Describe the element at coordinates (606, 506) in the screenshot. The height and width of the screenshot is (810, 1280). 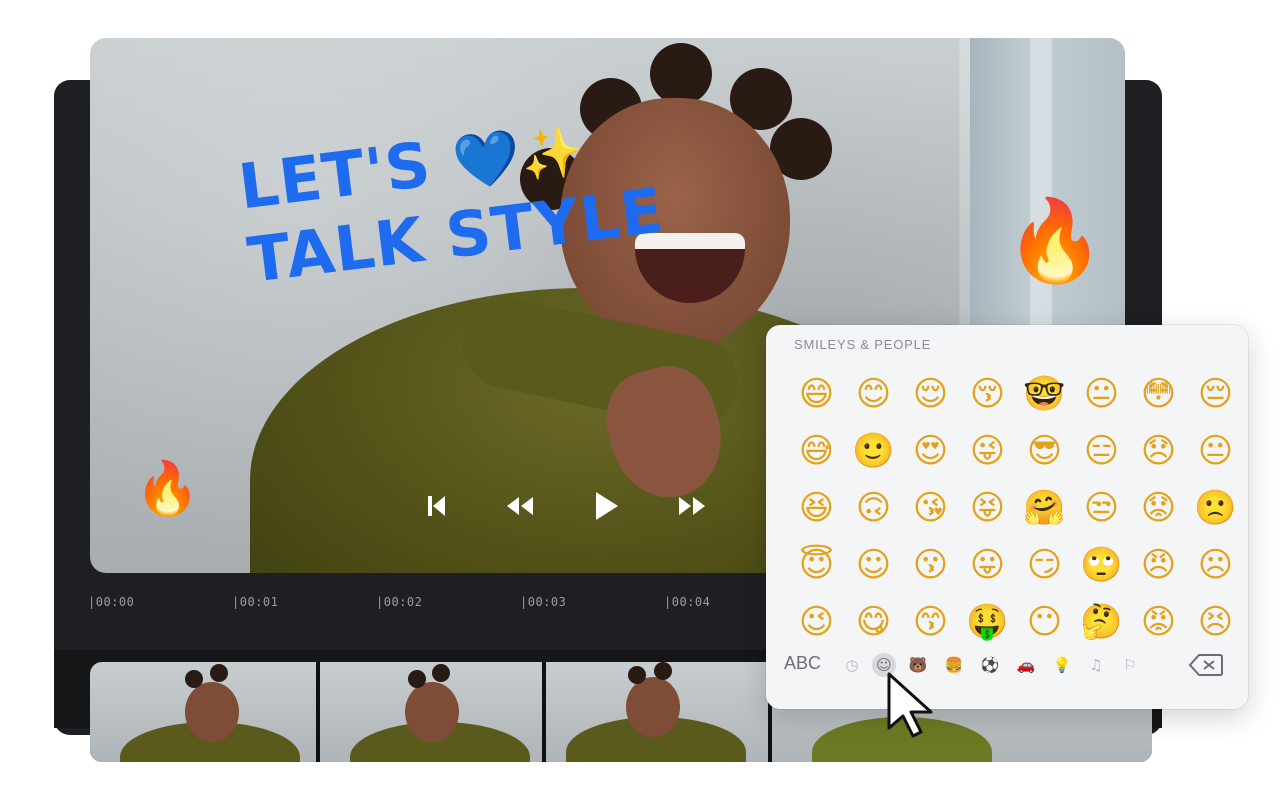
I see `play-icon` at that location.